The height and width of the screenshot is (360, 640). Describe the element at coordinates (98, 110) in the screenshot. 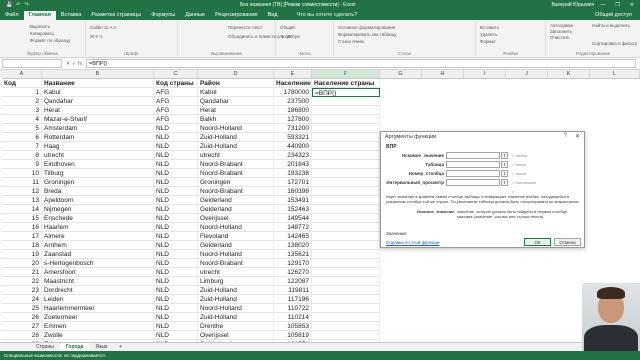

I see `cell-name: Herat` at that location.